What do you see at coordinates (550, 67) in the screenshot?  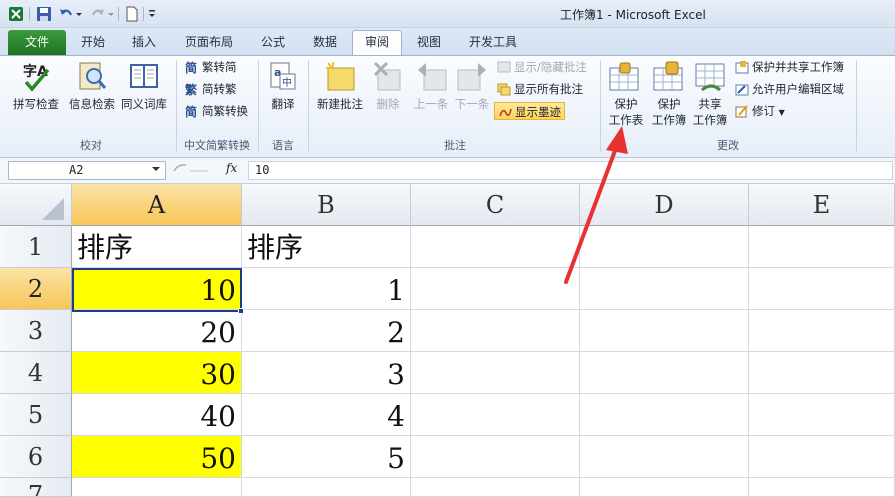 I see `show-hide-comment-label: 显示/隐藏批注` at bounding box center [550, 67].